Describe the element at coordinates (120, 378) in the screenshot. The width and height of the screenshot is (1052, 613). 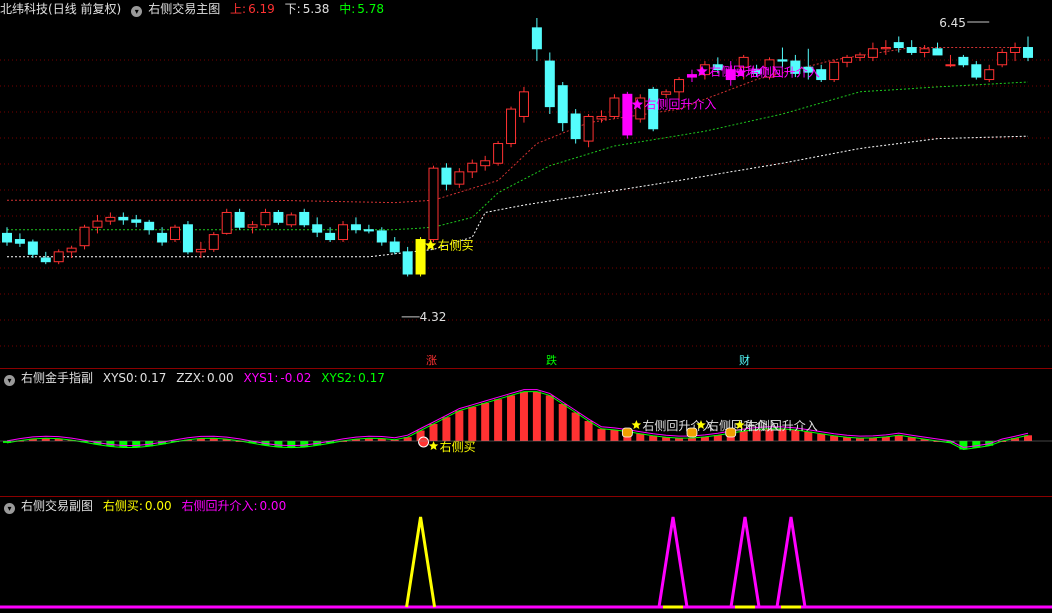
I see `xys0-label: XYS0:` at that location.